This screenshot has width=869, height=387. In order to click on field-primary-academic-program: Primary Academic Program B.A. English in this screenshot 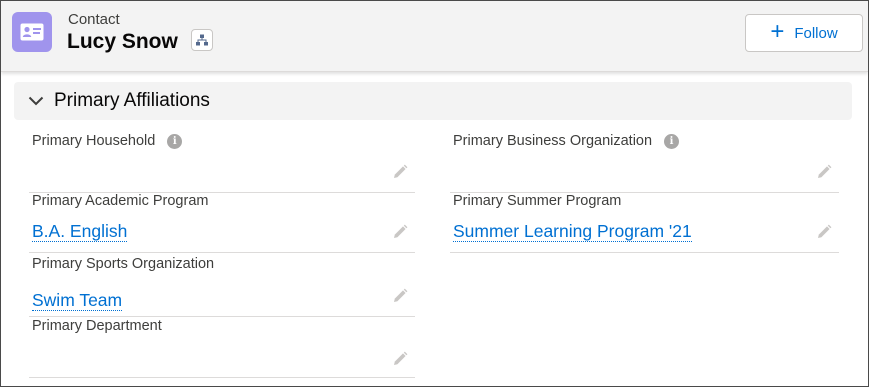, I will do `click(222, 223)`.